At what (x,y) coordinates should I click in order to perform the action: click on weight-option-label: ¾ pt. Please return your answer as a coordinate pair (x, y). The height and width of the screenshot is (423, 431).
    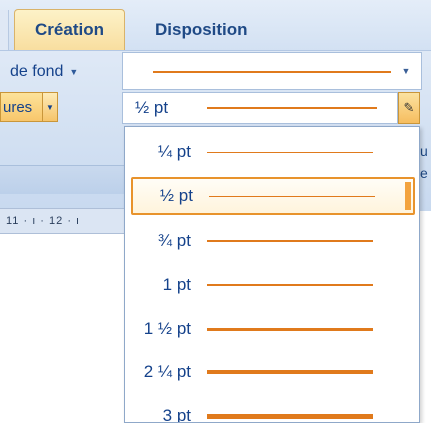
    Looking at the image, I should click on (174, 240).